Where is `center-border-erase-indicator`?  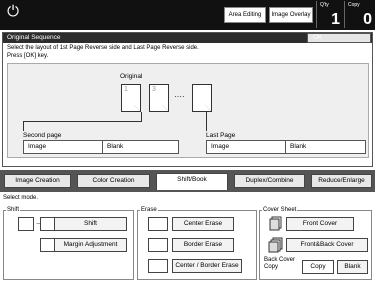 center-border-erase-indicator is located at coordinates (158, 266).